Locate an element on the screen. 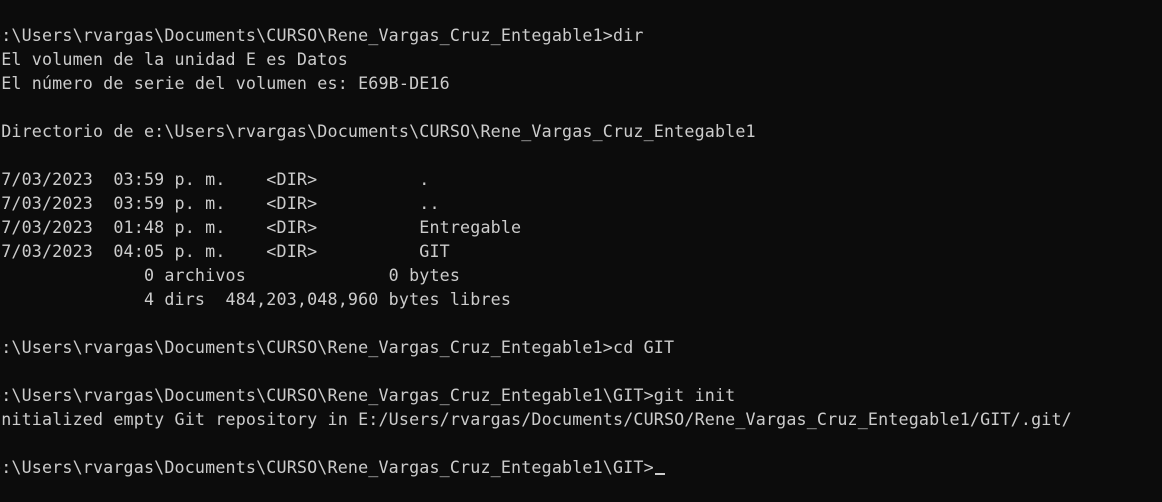 The height and width of the screenshot is (502, 1162). directory-entry: 27/03/2023 01:48 p. m. <DIR> Entregable is located at coordinates (261, 227).